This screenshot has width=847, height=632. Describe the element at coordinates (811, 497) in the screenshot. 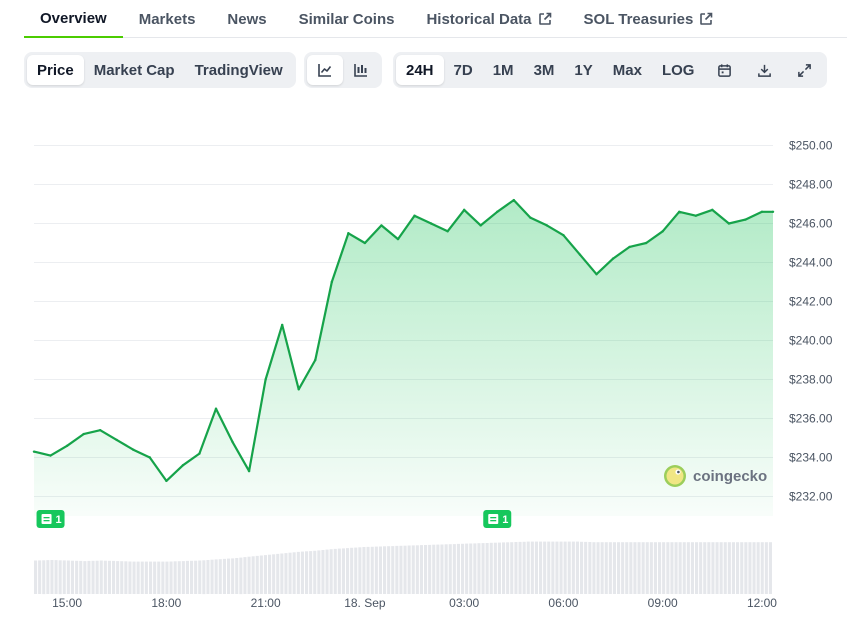

I see `y-tick-label: $232.00` at that location.